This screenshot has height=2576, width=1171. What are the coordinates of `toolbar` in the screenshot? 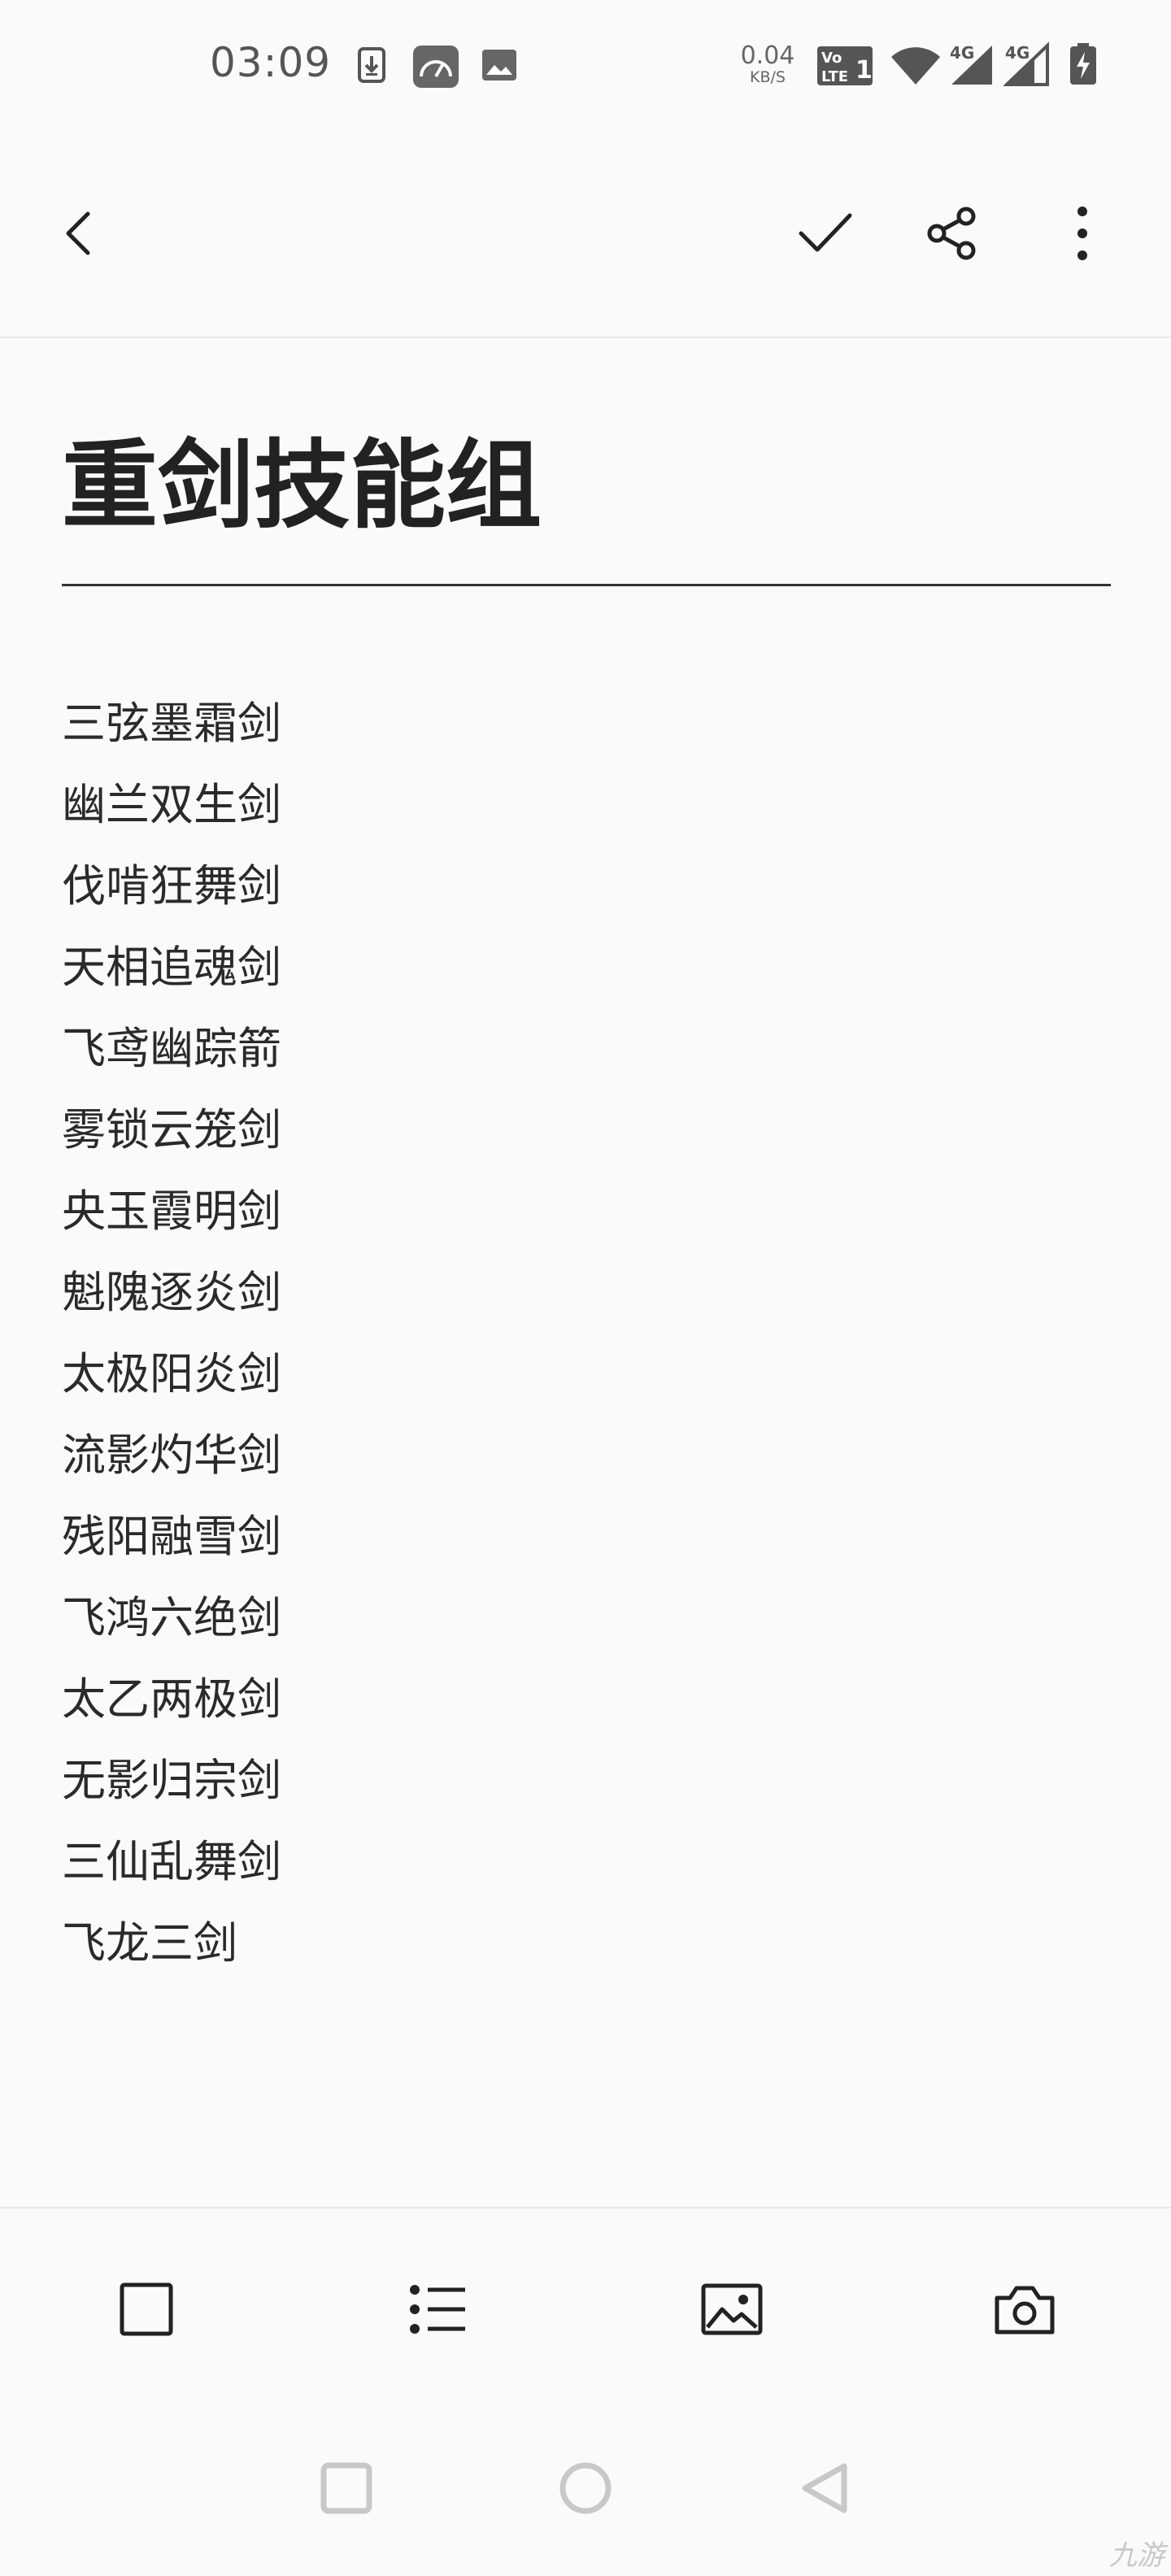 It's located at (585, 234).